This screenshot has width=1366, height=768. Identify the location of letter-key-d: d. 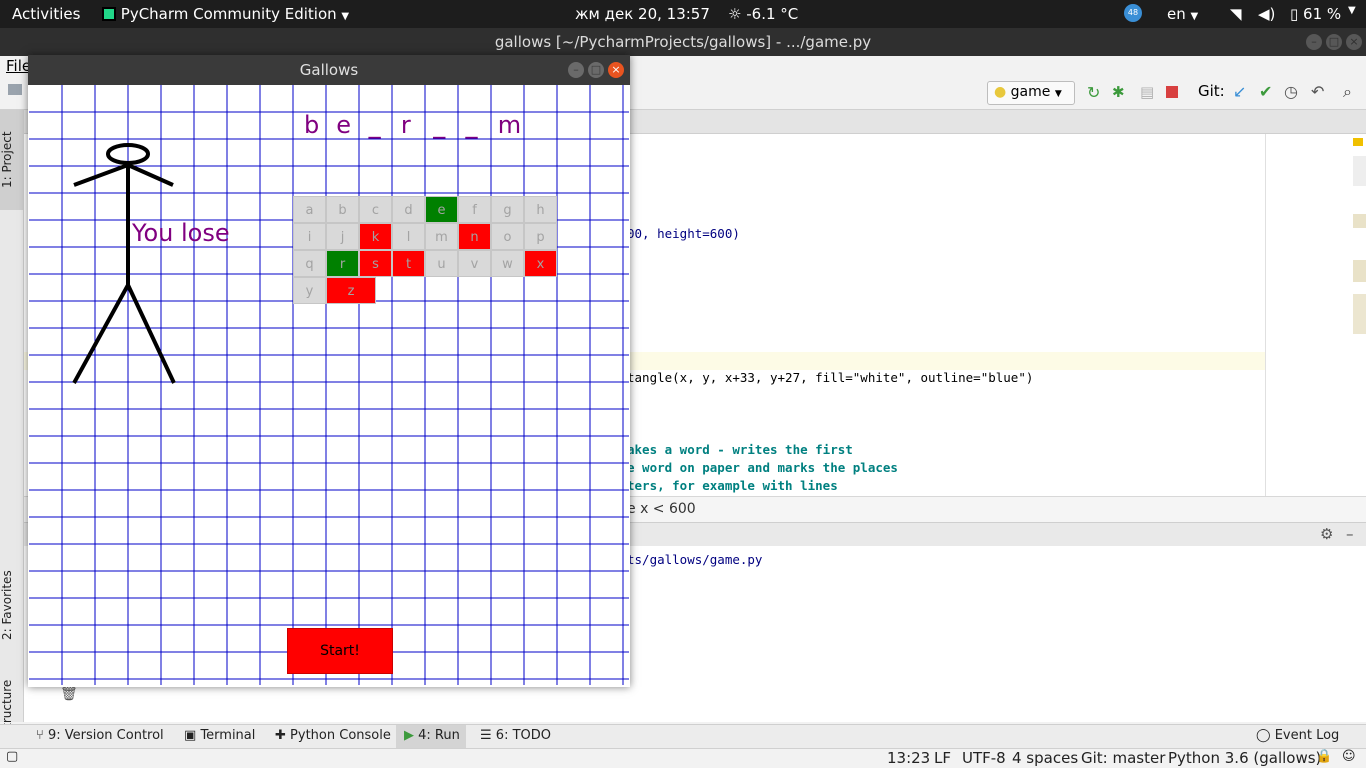
(408, 209).